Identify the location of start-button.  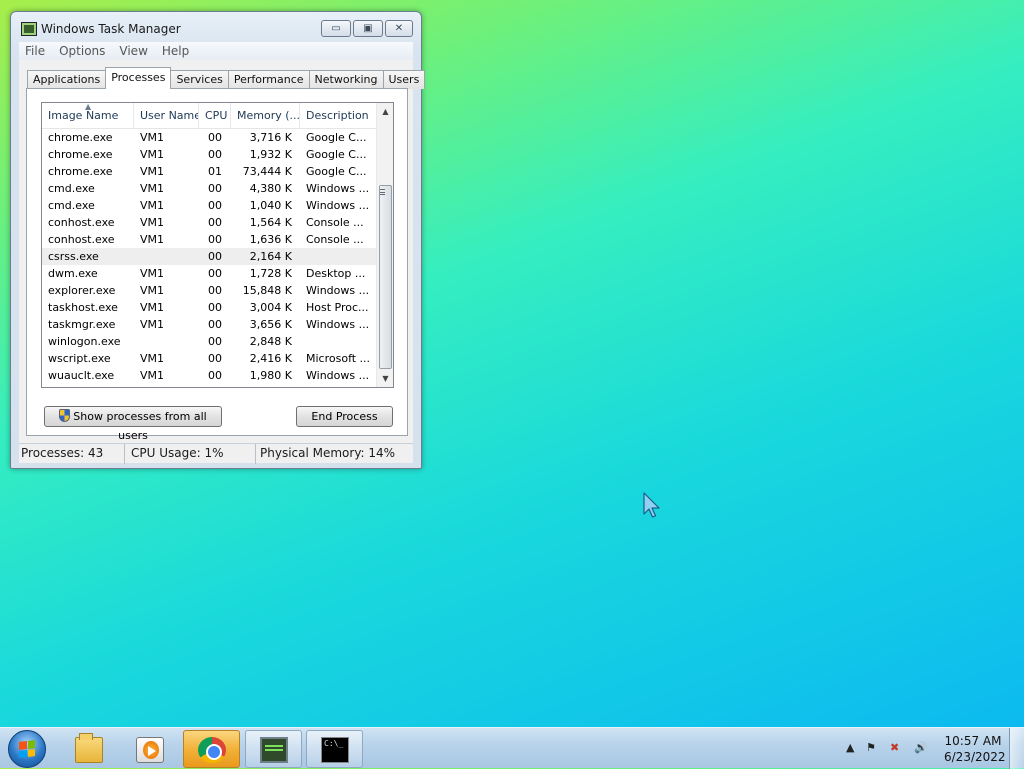
(27, 749).